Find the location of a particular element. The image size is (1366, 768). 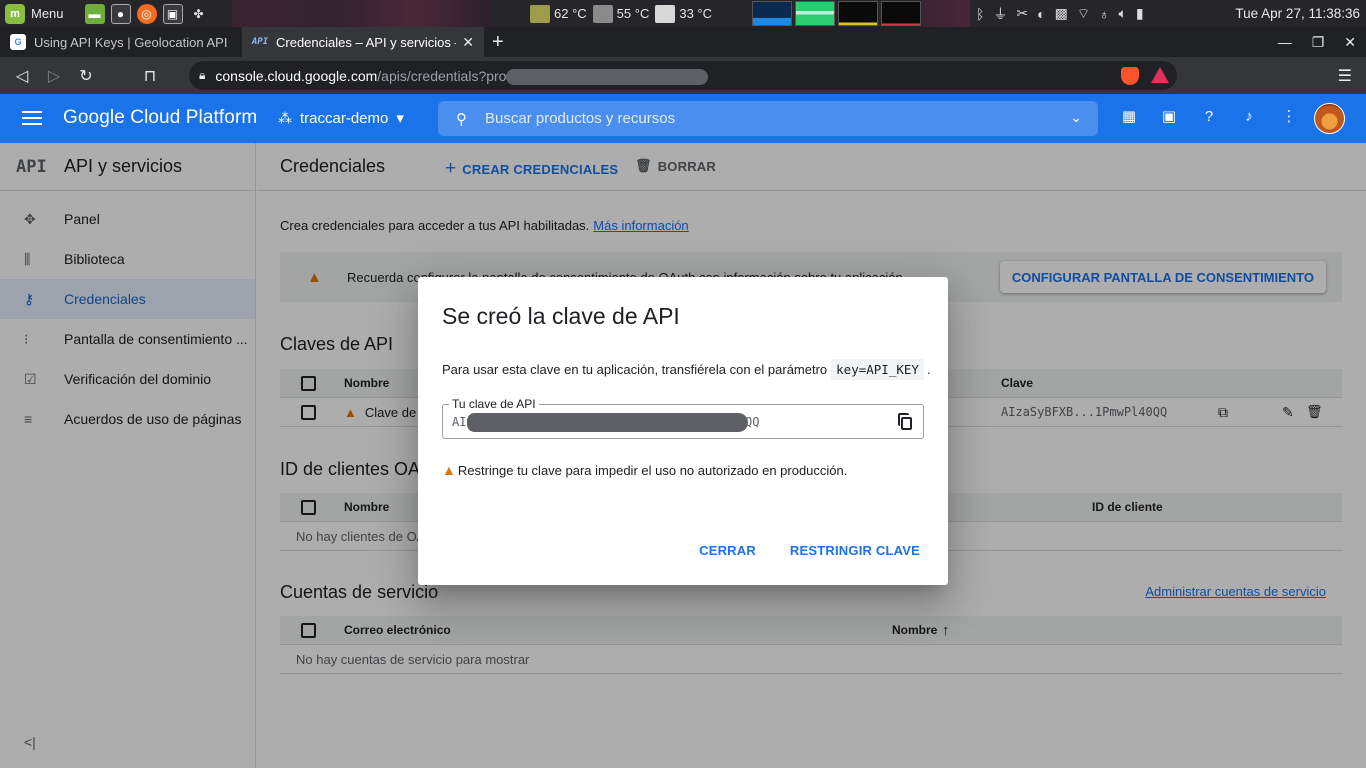

search-expand-icon: ⌄ is located at coordinates (1076, 117).